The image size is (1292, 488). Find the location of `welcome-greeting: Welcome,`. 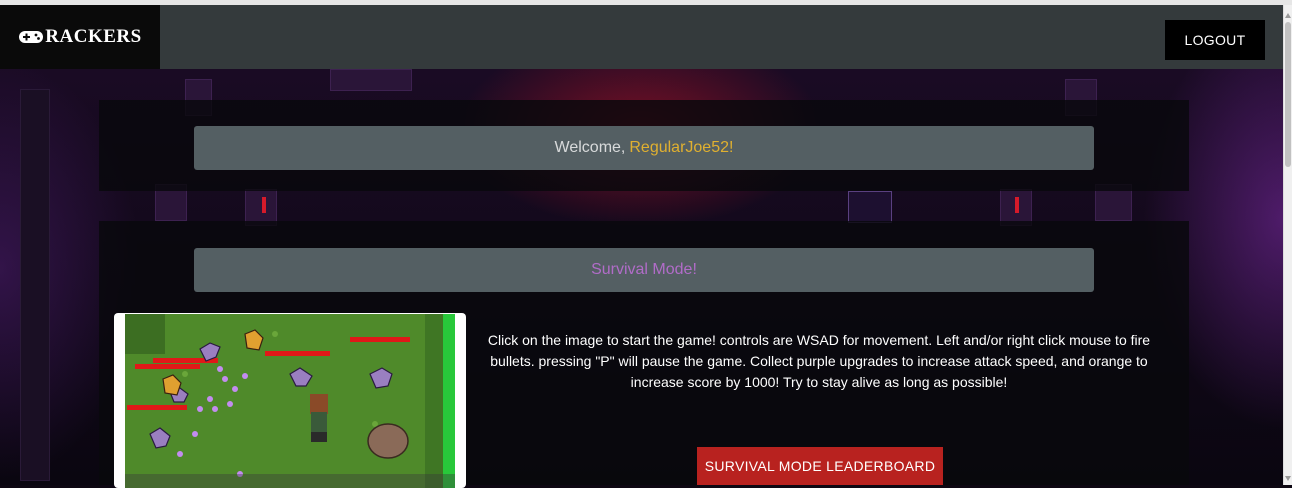

welcome-greeting: Welcome, is located at coordinates (590, 147).